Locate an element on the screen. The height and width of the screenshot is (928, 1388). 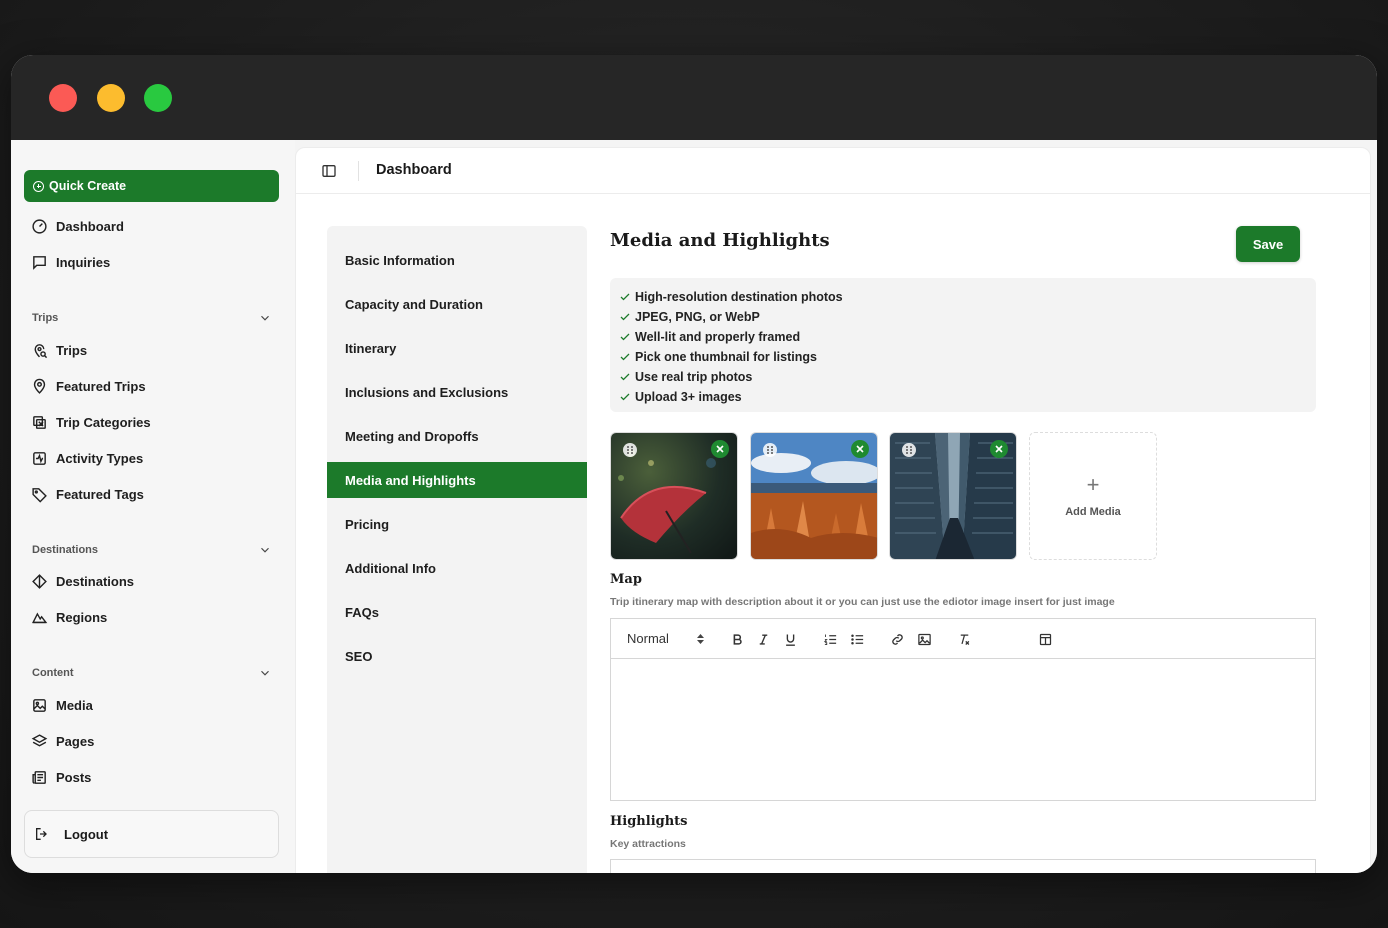
sidebar-item-trip-categories: Trip Categories is located at coordinates (91, 422).